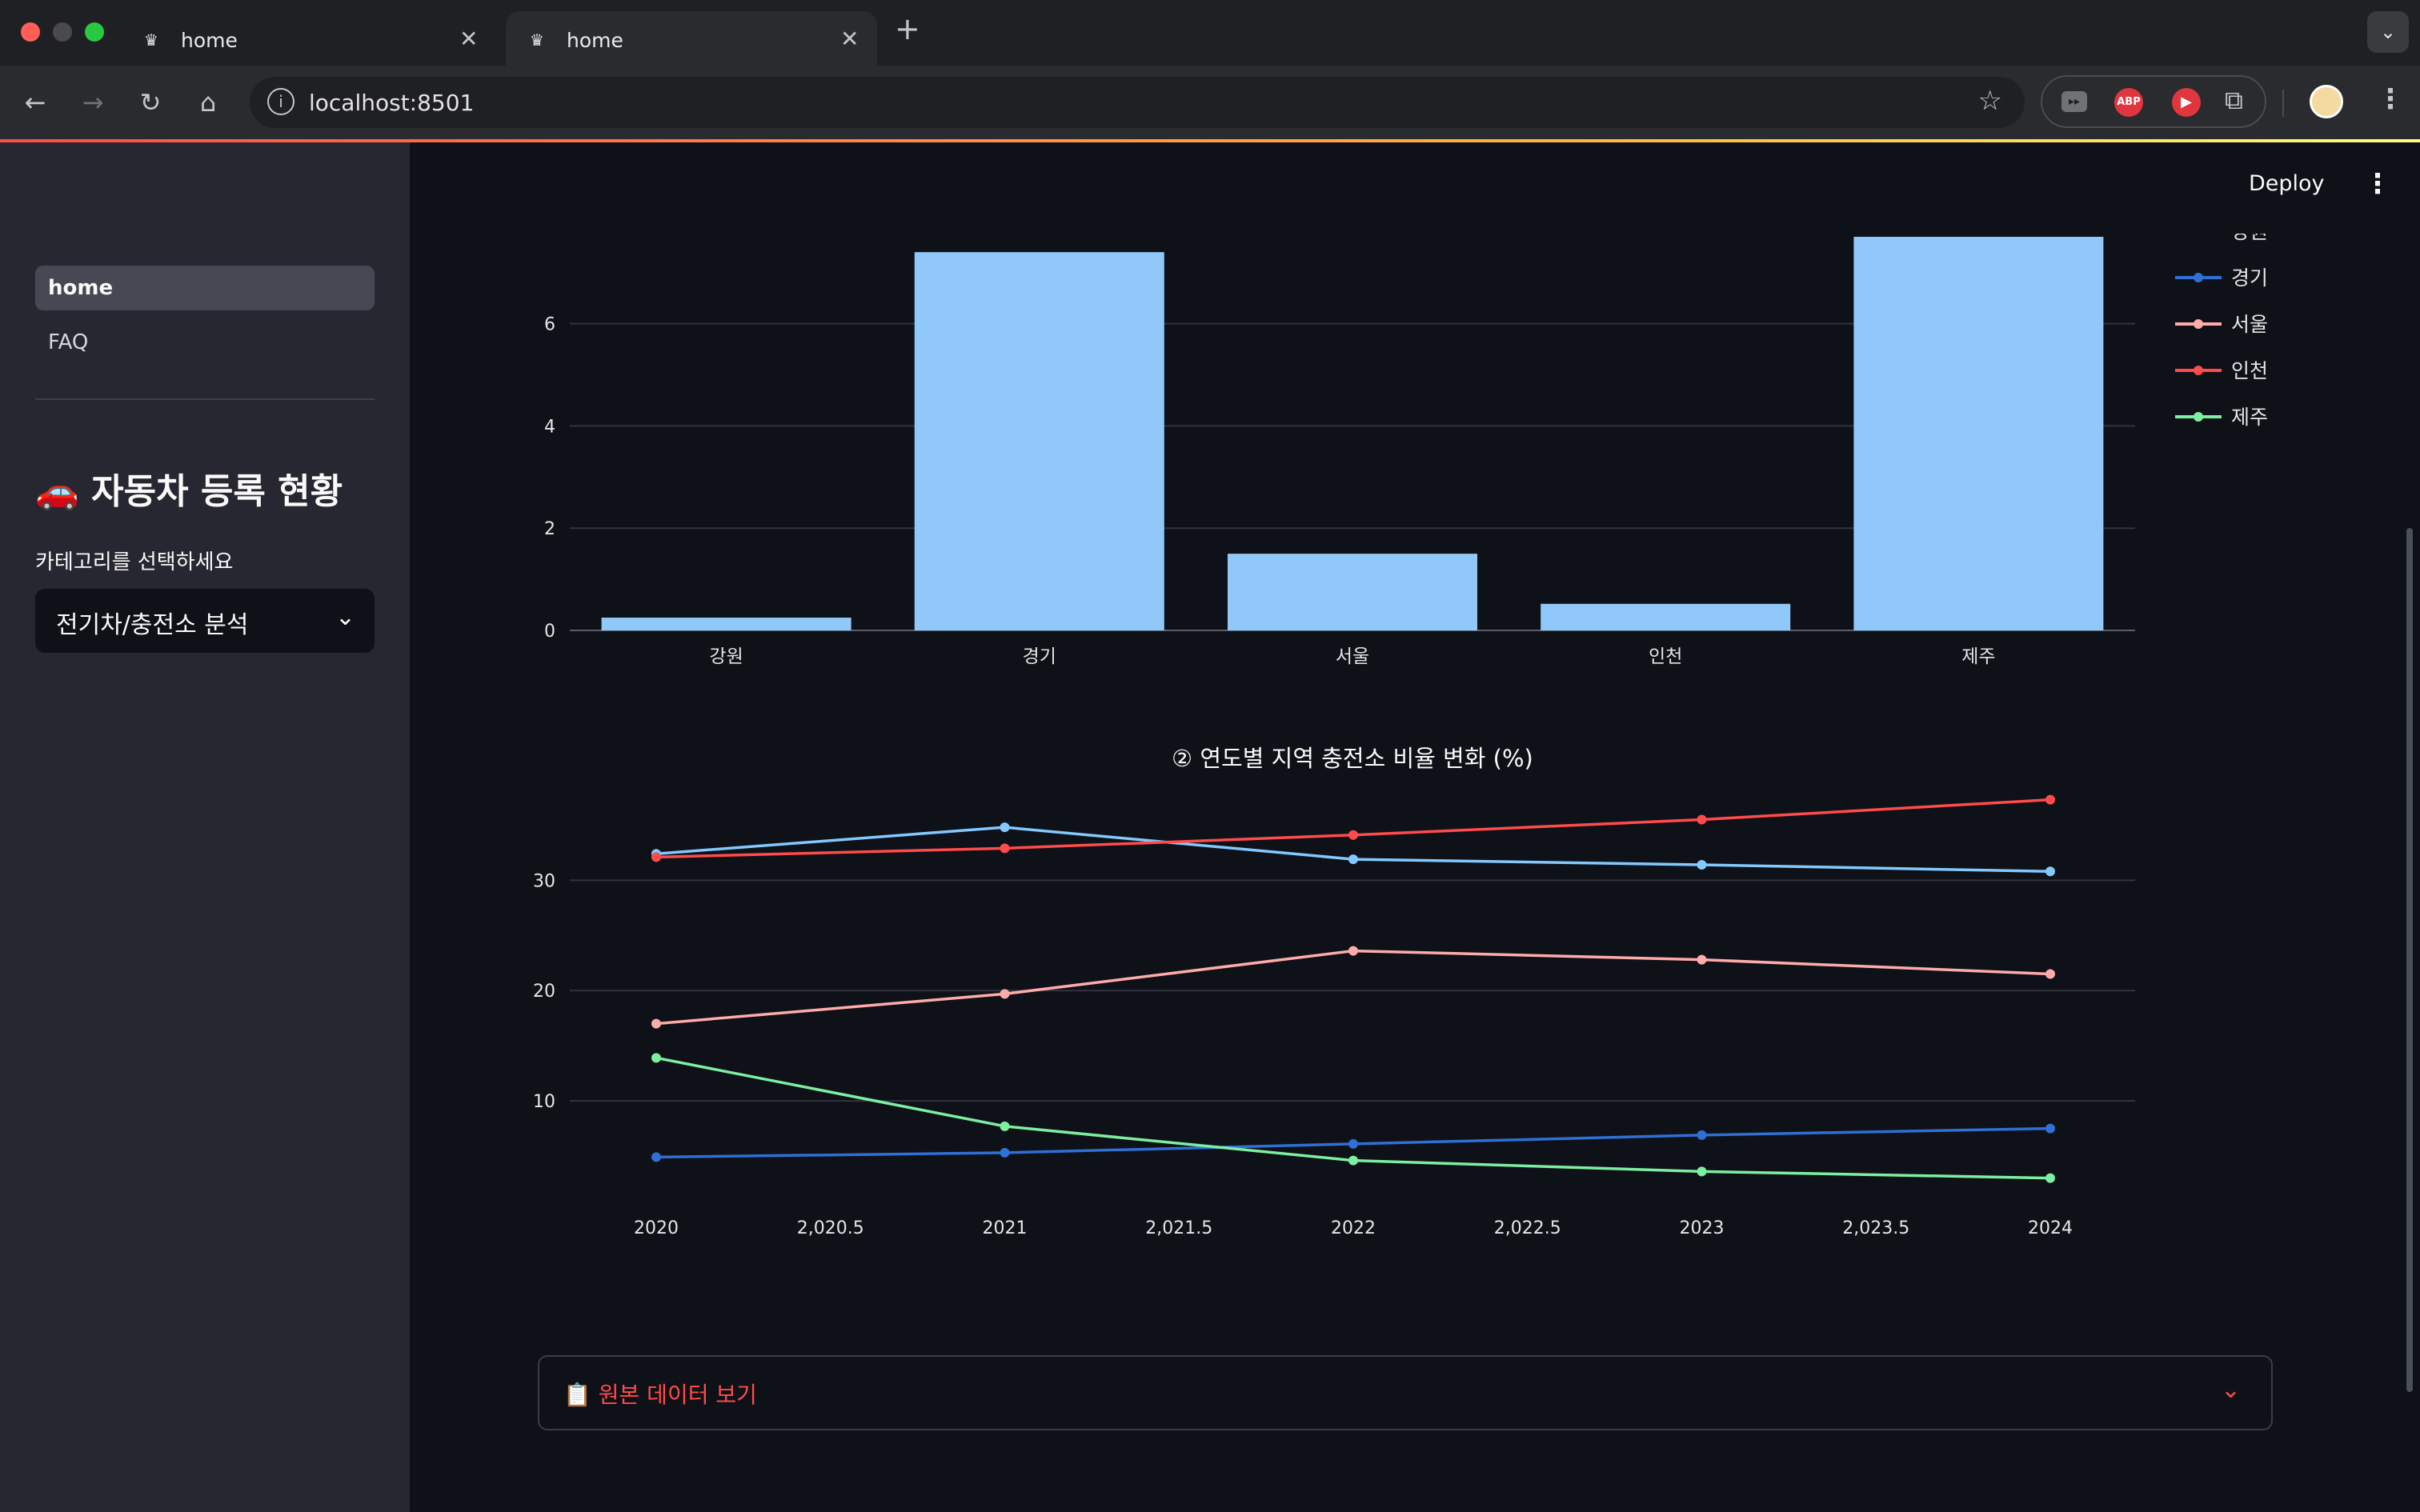 The image size is (2420, 1512). Describe the element at coordinates (1178, 1228) in the screenshot. I see `line-x-tick-label: 2,021.5` at that location.